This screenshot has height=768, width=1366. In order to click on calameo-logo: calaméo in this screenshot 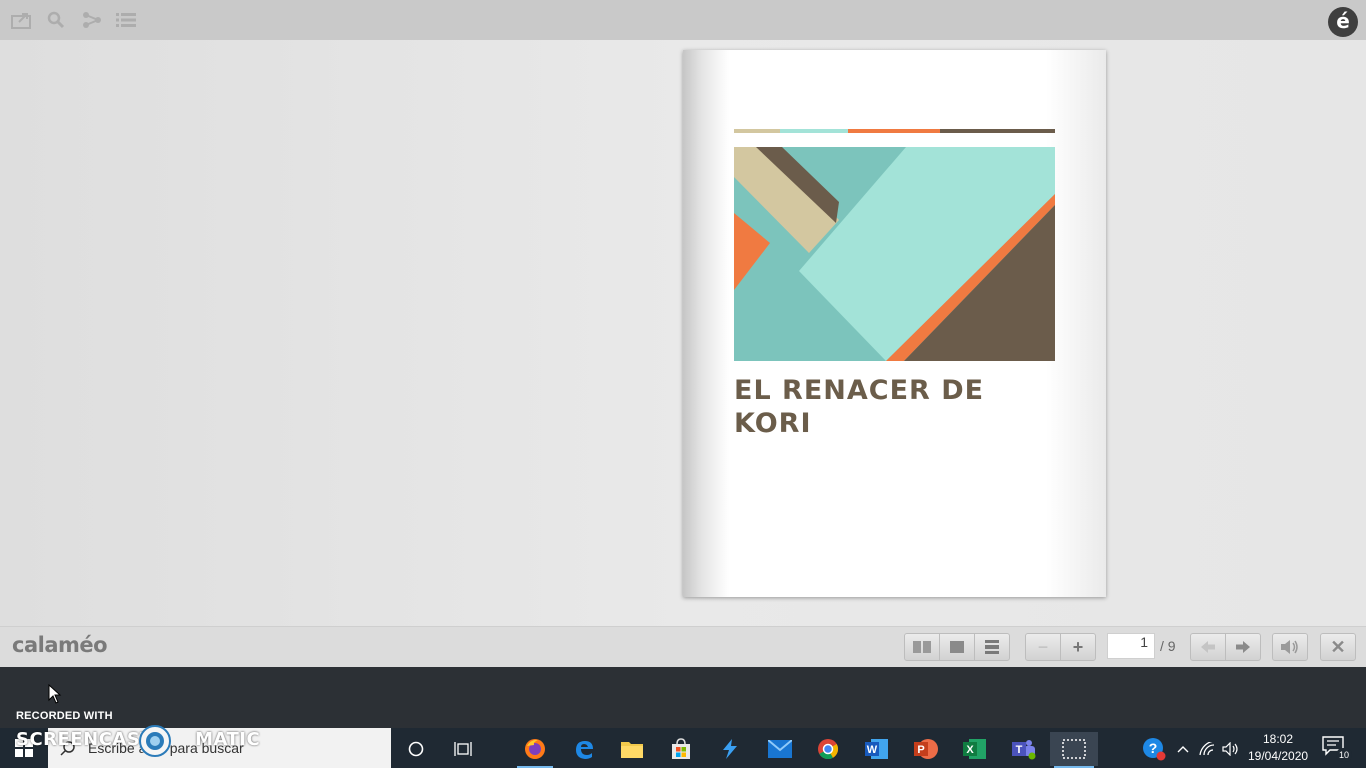, I will do `click(60, 645)`.